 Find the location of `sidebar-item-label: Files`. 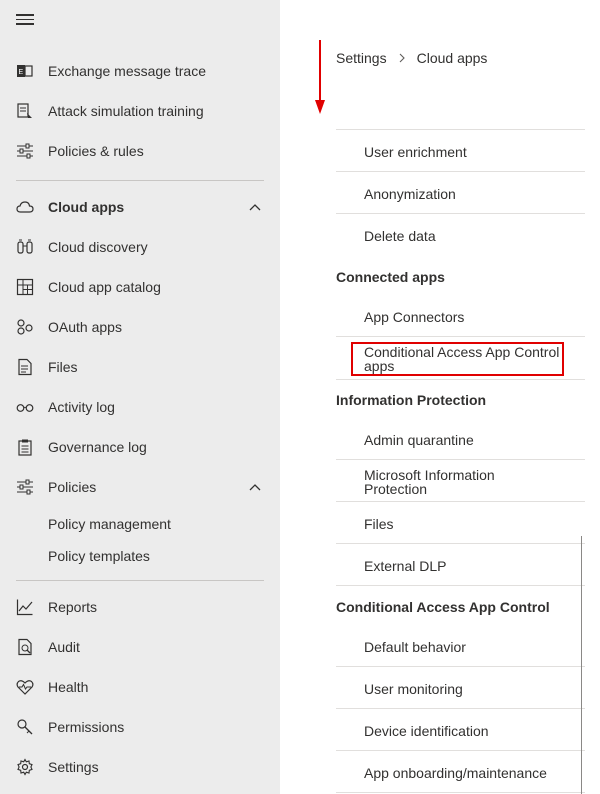

sidebar-item-label: Files is located at coordinates (63, 367).